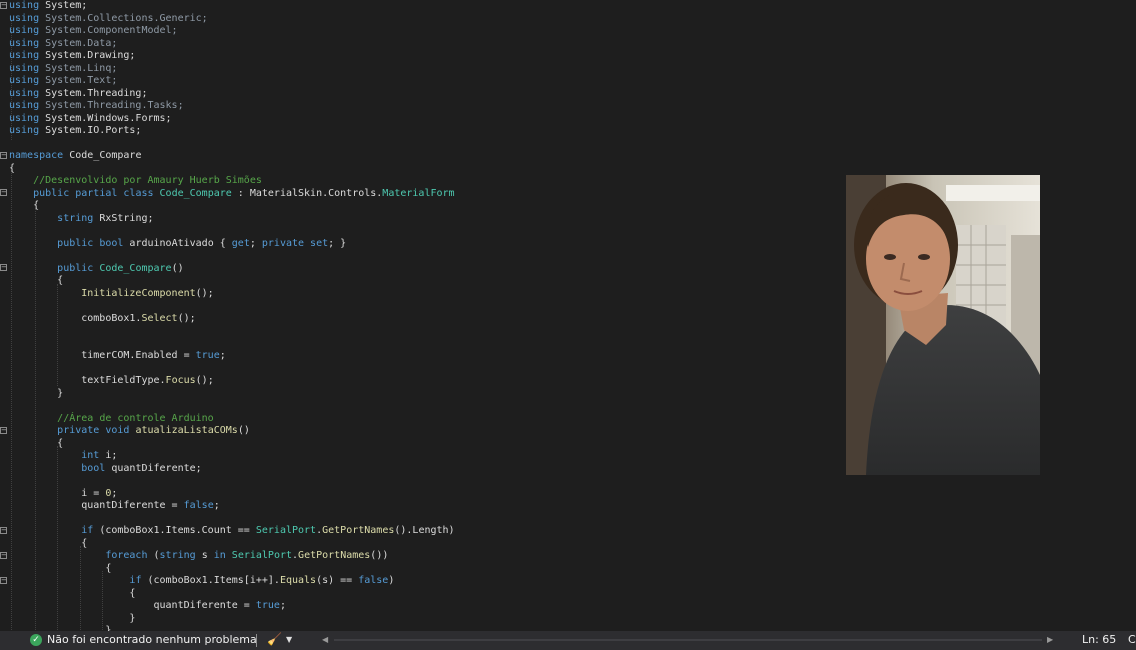 The width and height of the screenshot is (1136, 650). Describe the element at coordinates (274, 639) in the screenshot. I see `cleanup-brush-icon: 🧹` at that location.